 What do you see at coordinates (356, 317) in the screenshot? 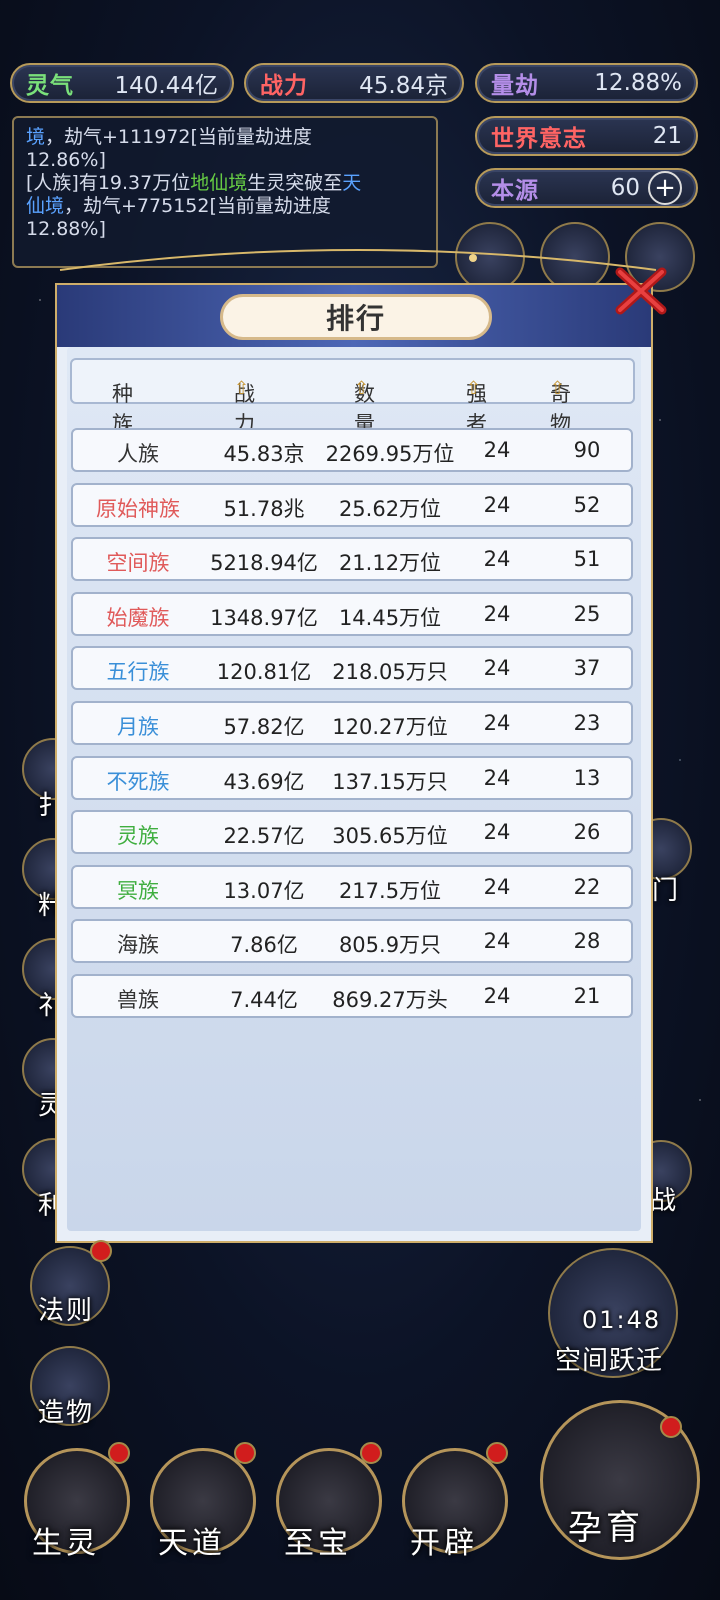
I see `panel-title: 排行` at bounding box center [356, 317].